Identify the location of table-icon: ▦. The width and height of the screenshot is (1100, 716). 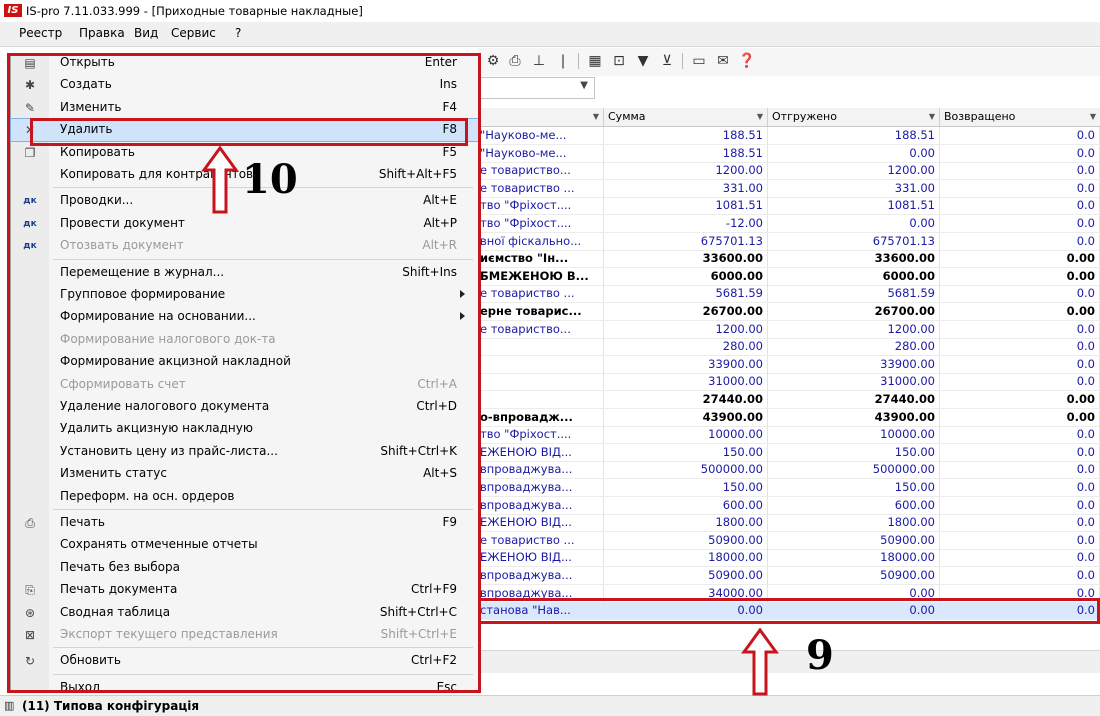
(595, 61).